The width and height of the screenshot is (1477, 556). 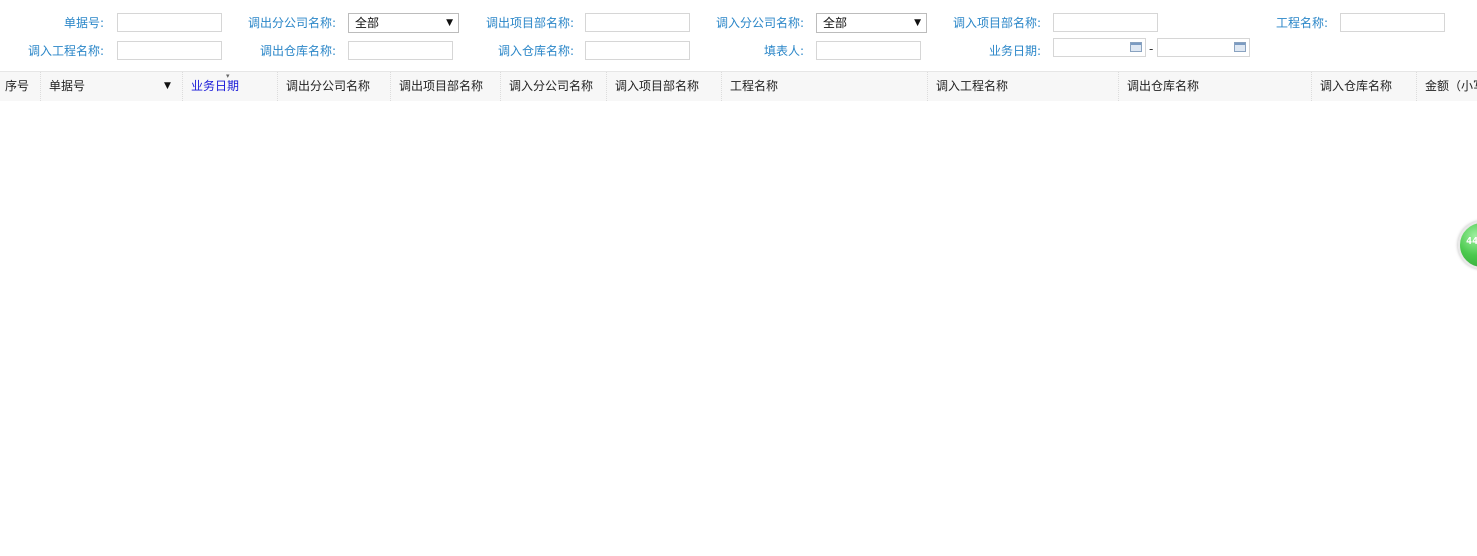 I want to click on column-header-in-project: 调入项目部名称, so click(x=663, y=86).